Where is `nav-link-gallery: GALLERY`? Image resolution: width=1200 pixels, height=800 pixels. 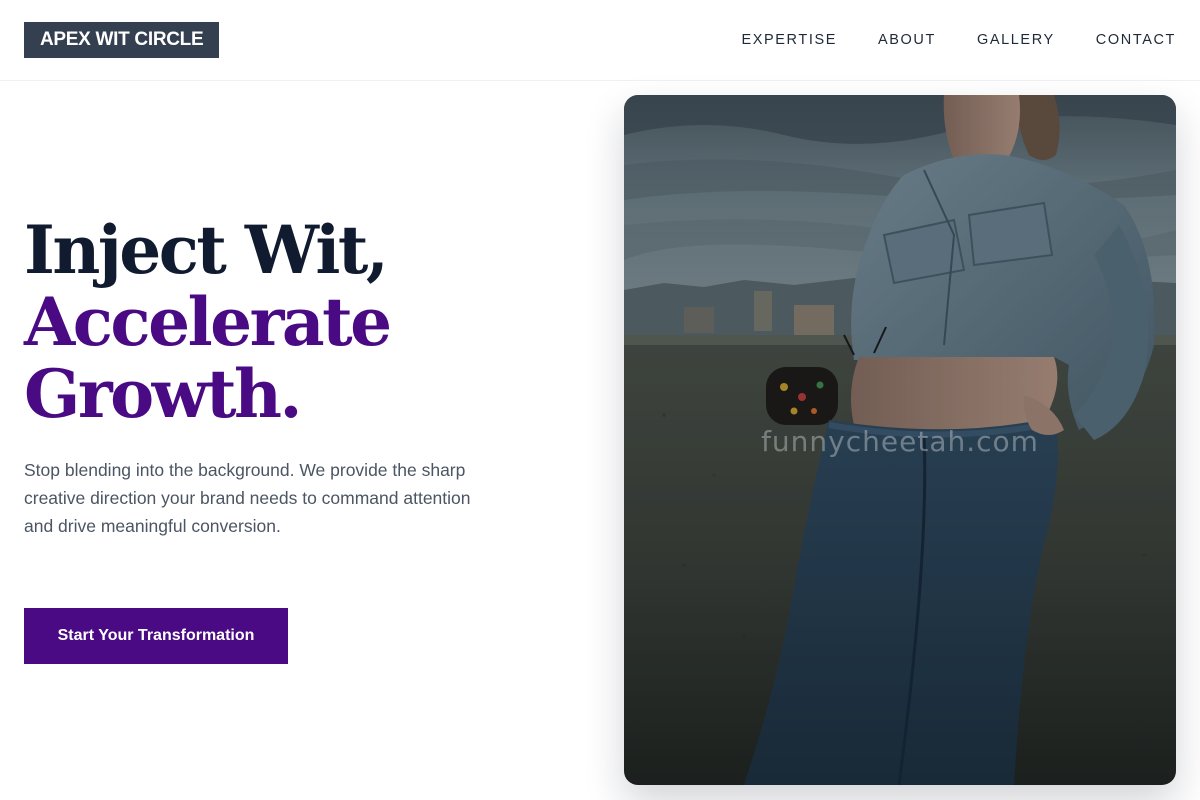
nav-link-gallery: GALLERY is located at coordinates (1016, 40).